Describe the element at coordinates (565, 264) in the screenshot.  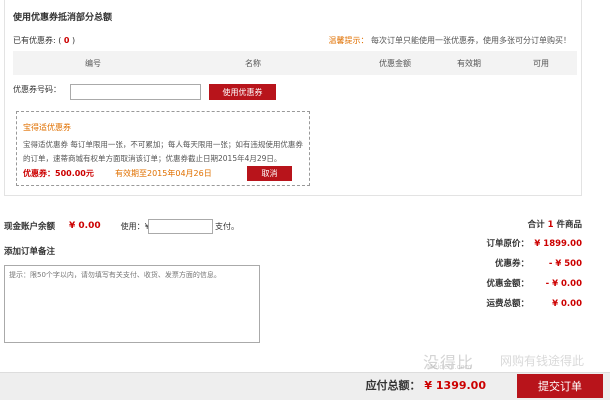
I see `summary-coupon-value: - ¥ 500` at that location.